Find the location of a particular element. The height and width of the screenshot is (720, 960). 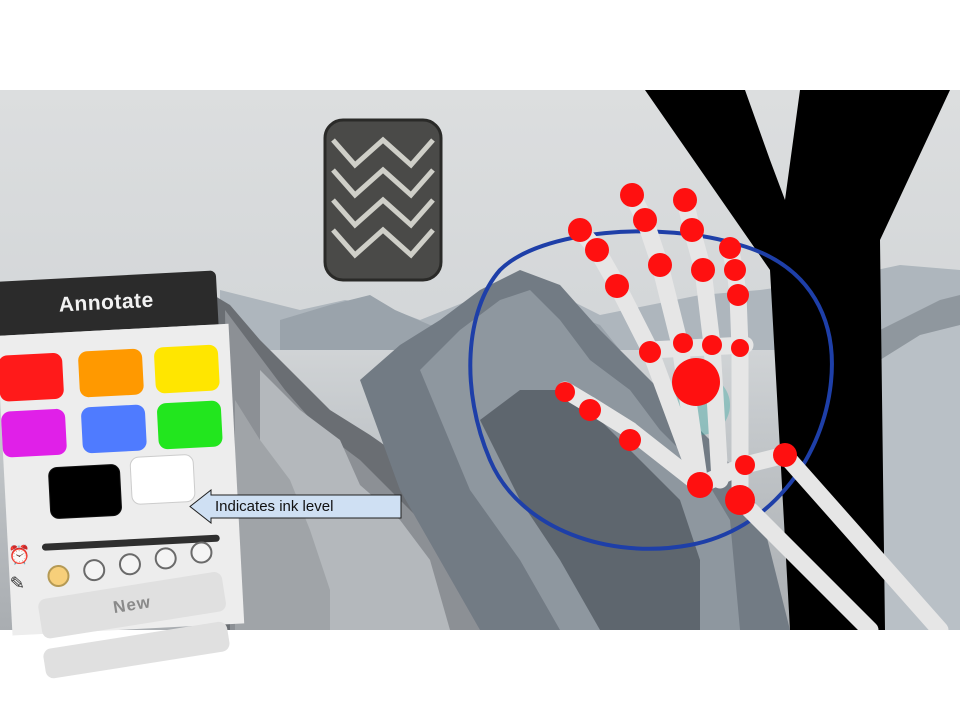

color-swatch-blue is located at coordinates (114, 429).